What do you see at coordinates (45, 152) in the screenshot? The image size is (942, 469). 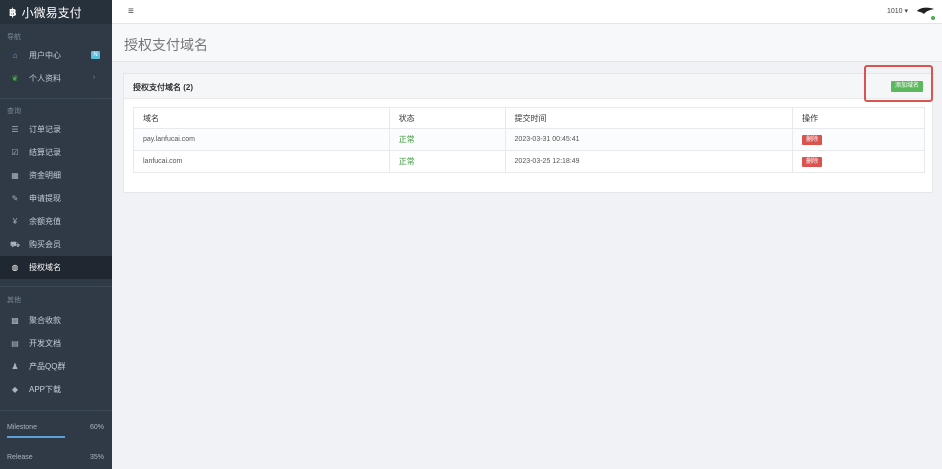 I see `sidebar-item-label: 结算记录` at bounding box center [45, 152].